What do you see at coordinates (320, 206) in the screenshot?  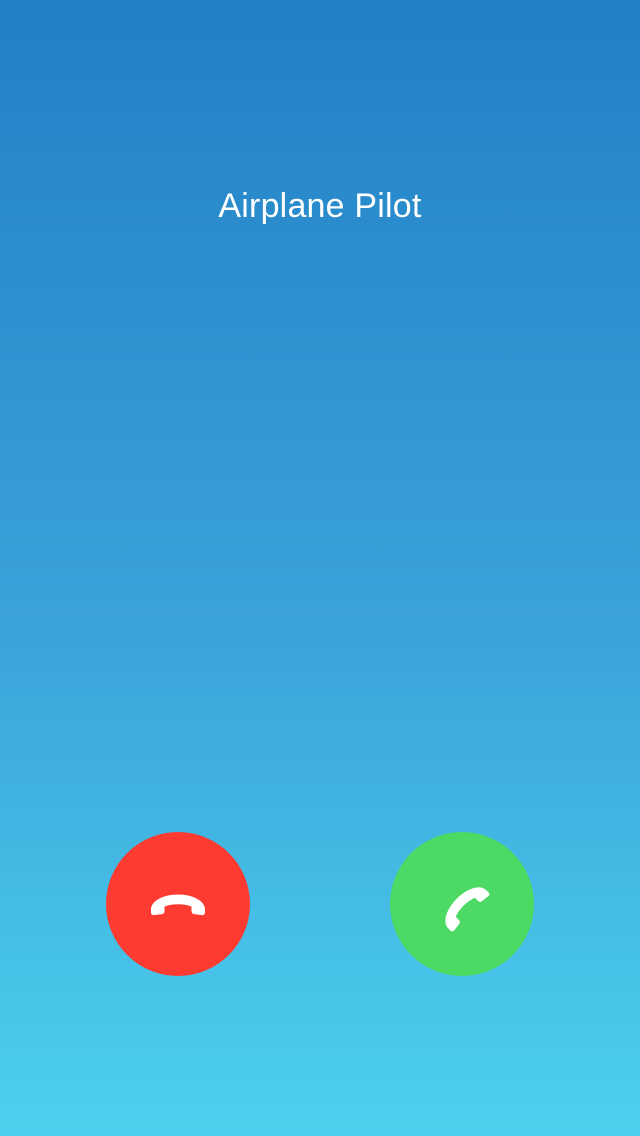 I see `caller-name: Airplane Pilot` at bounding box center [320, 206].